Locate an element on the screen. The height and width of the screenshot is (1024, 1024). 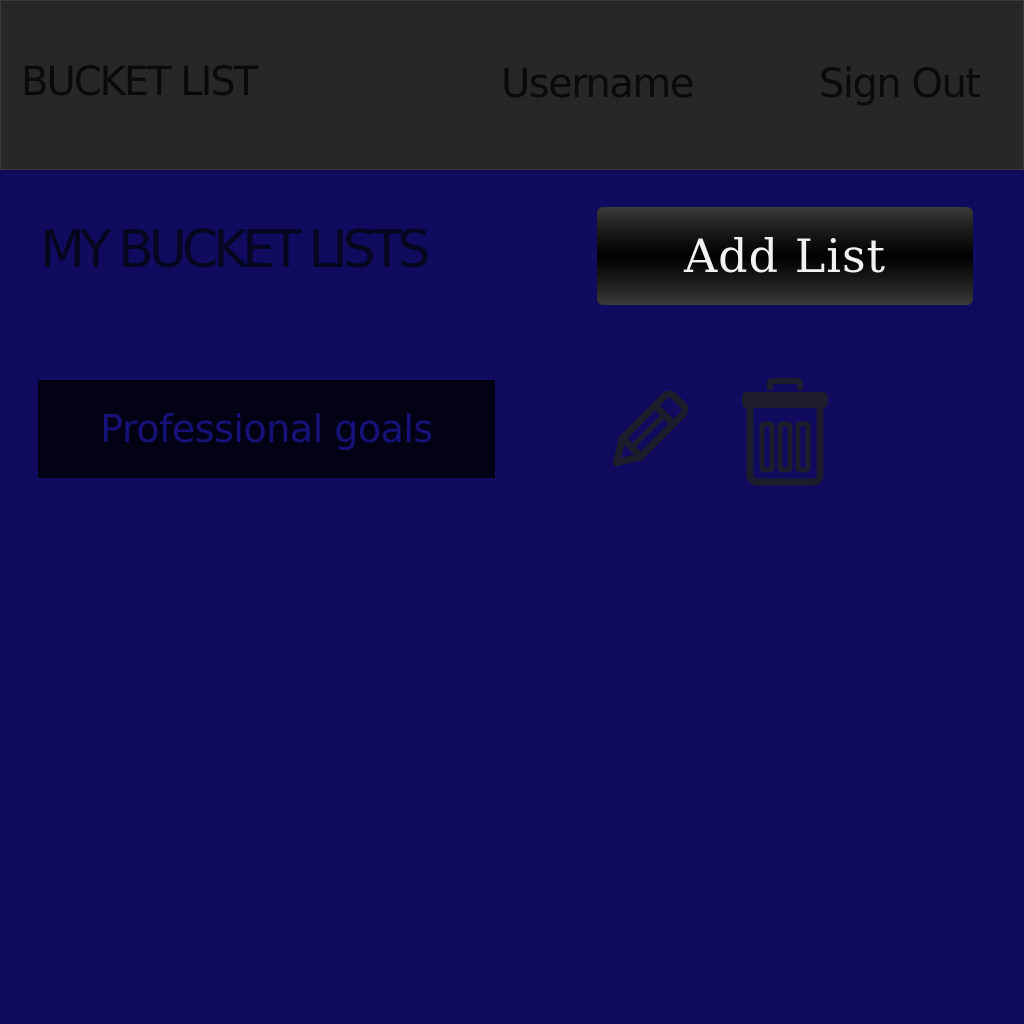
list-item-label: Professional goals is located at coordinates (266, 429).